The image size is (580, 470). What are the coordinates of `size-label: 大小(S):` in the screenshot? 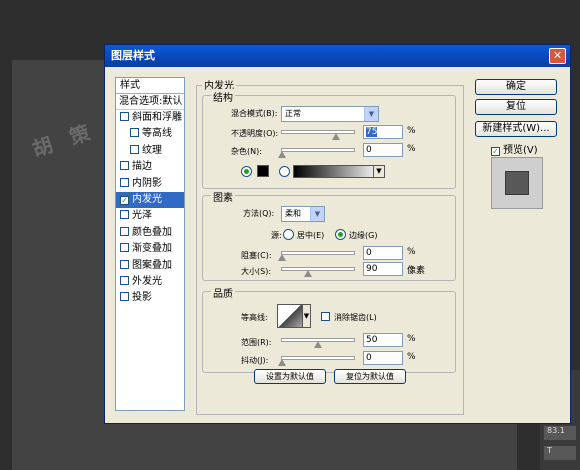 It's located at (256, 271).